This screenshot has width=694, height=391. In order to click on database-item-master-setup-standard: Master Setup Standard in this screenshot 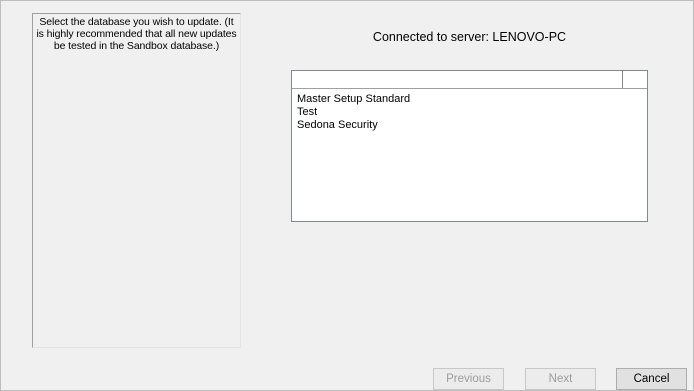, I will do `click(470, 99)`.